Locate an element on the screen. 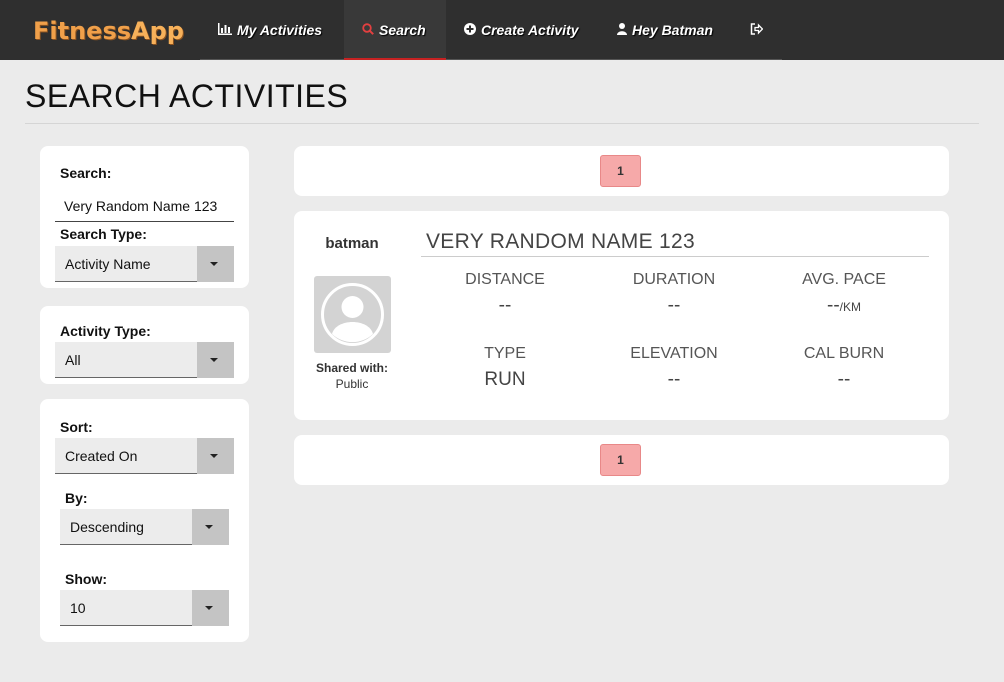  search-type-dropdown-button is located at coordinates (215, 264).